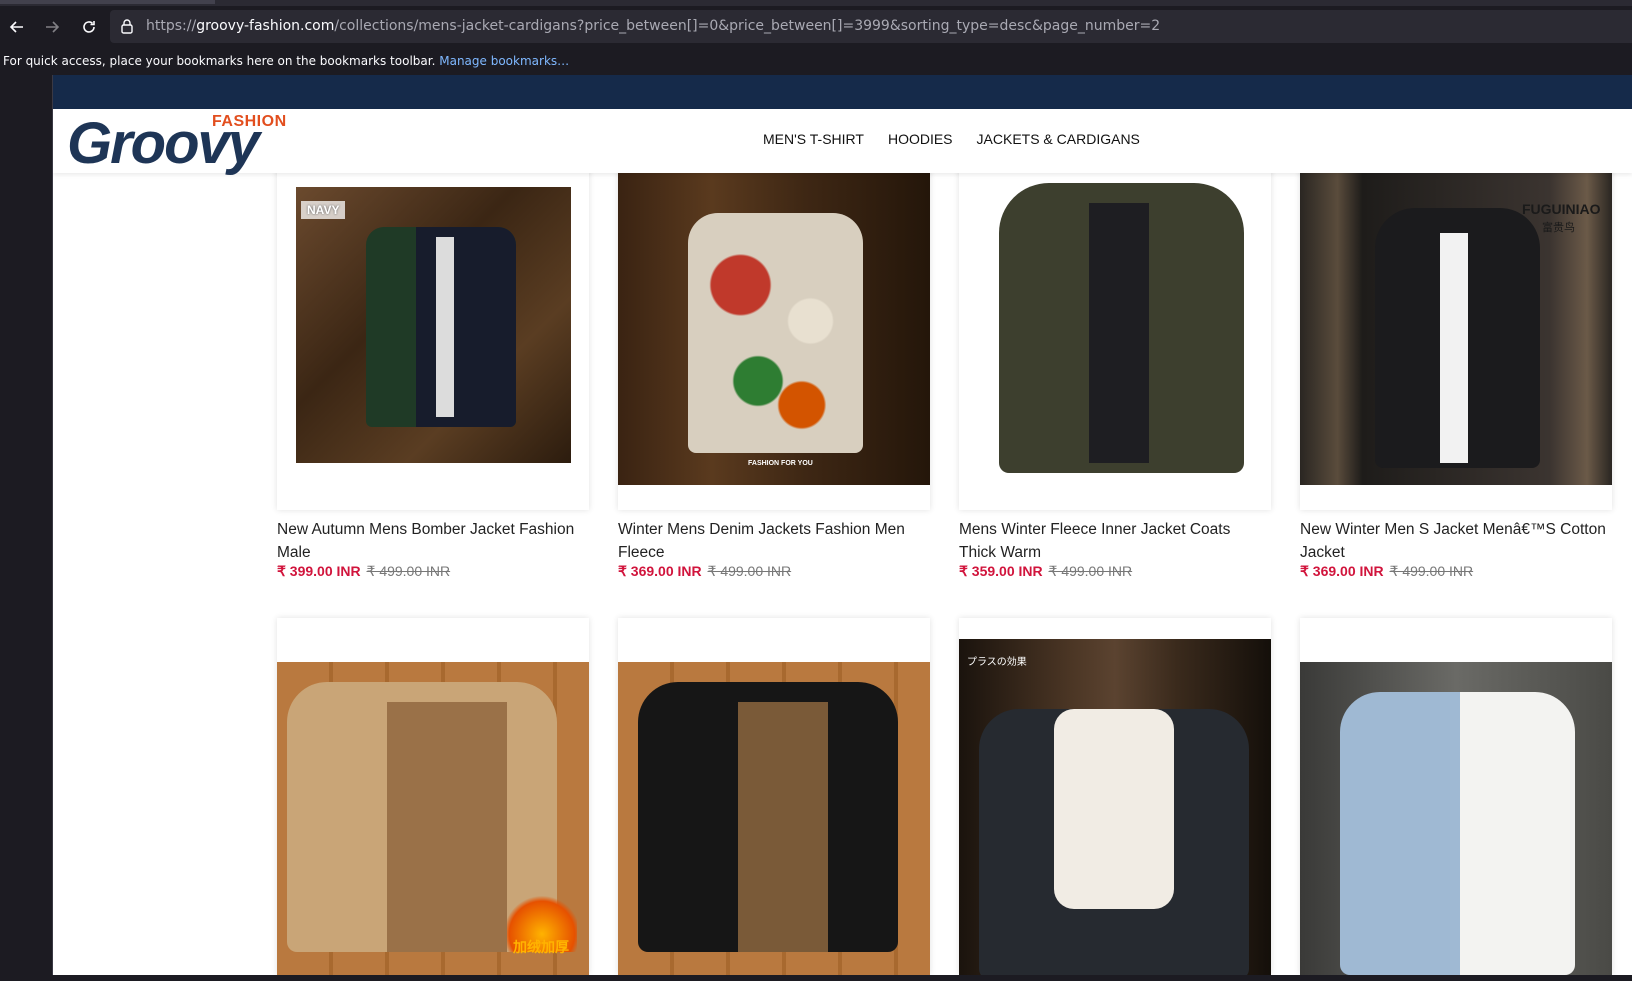  I want to click on product-image-frame: プラスの効果, so click(1115, 796).